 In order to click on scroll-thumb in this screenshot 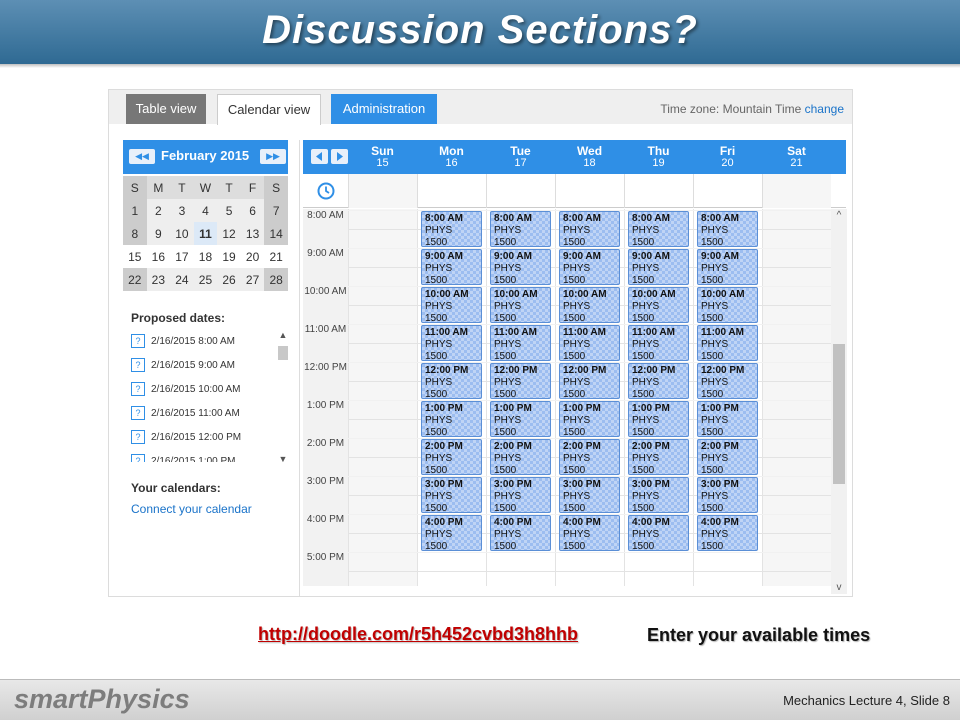, I will do `click(283, 353)`.